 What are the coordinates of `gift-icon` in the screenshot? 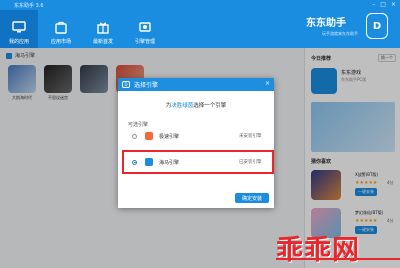 It's located at (103, 28).